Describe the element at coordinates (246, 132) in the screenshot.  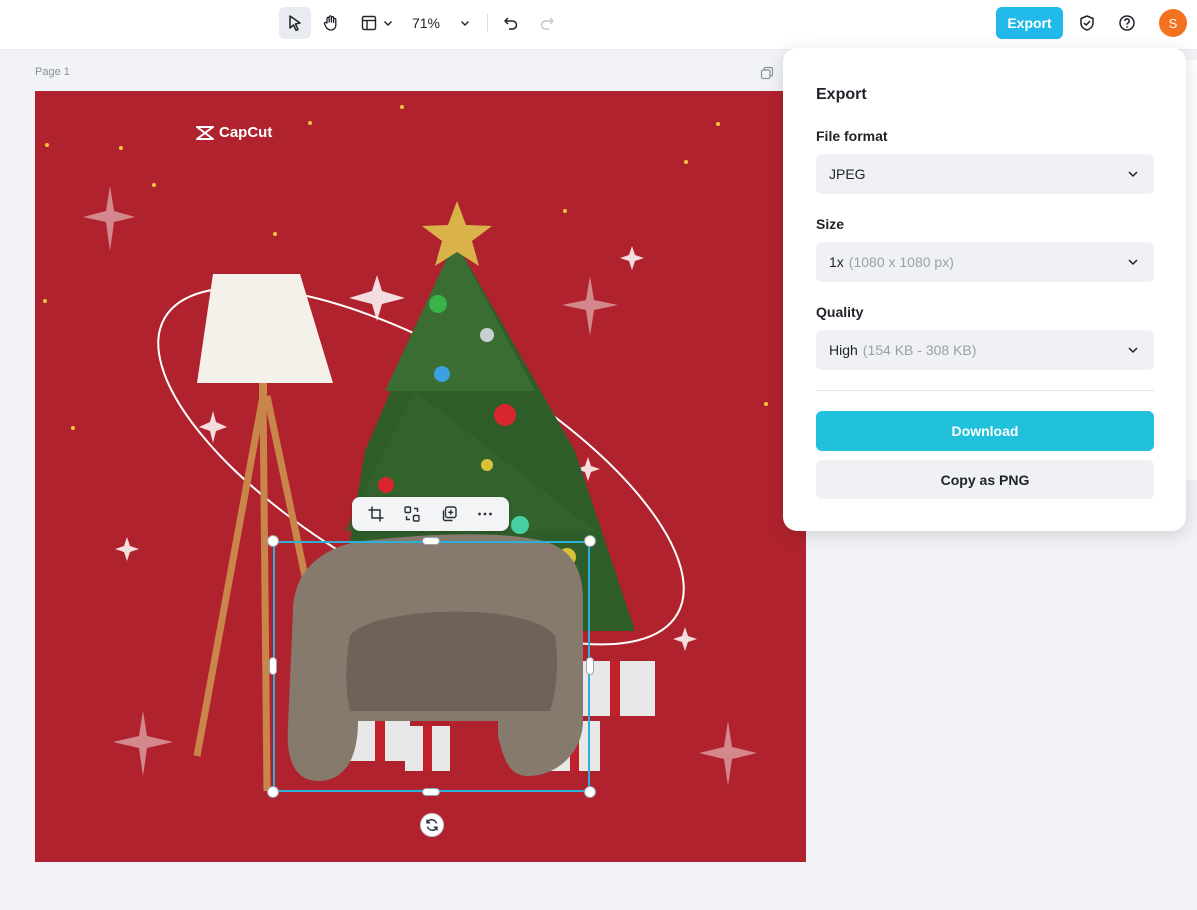
I see `brand-text: CapCut` at that location.